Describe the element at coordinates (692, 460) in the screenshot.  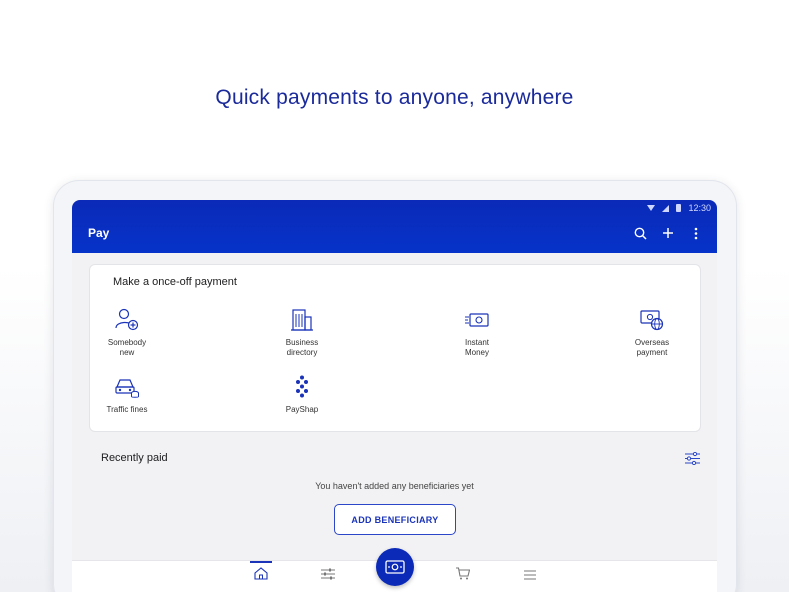
I see `filter-icon` at that location.